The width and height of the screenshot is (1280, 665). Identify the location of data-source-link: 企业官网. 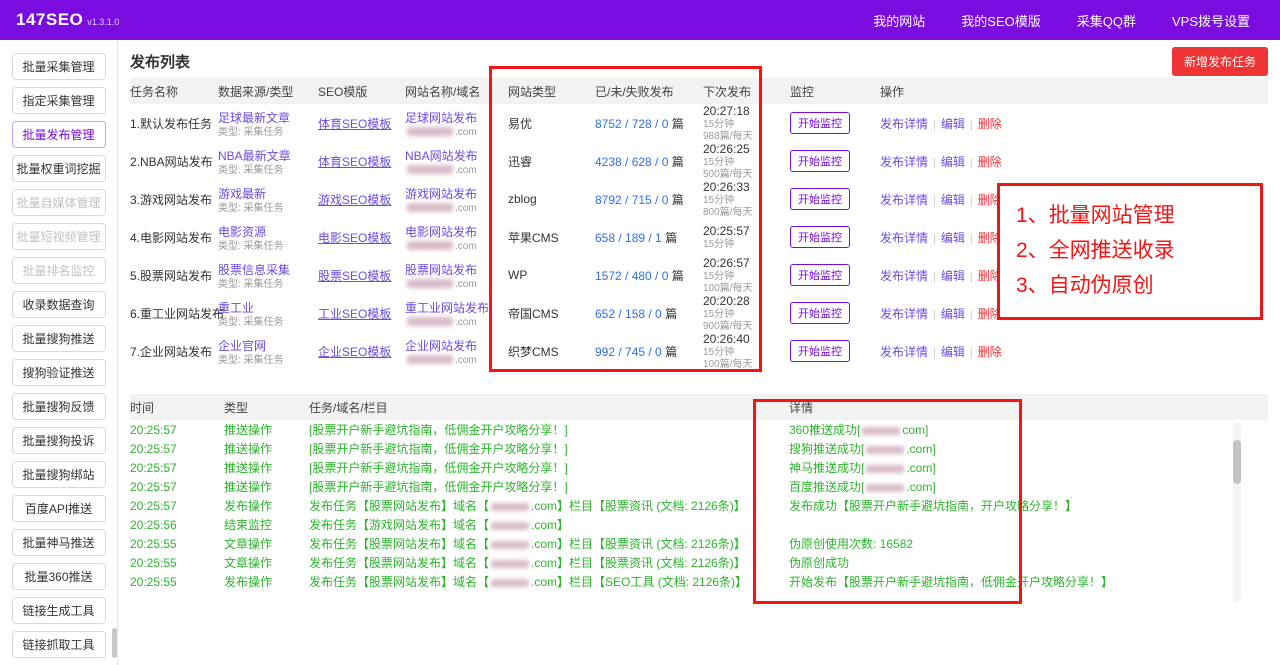
(242, 346).